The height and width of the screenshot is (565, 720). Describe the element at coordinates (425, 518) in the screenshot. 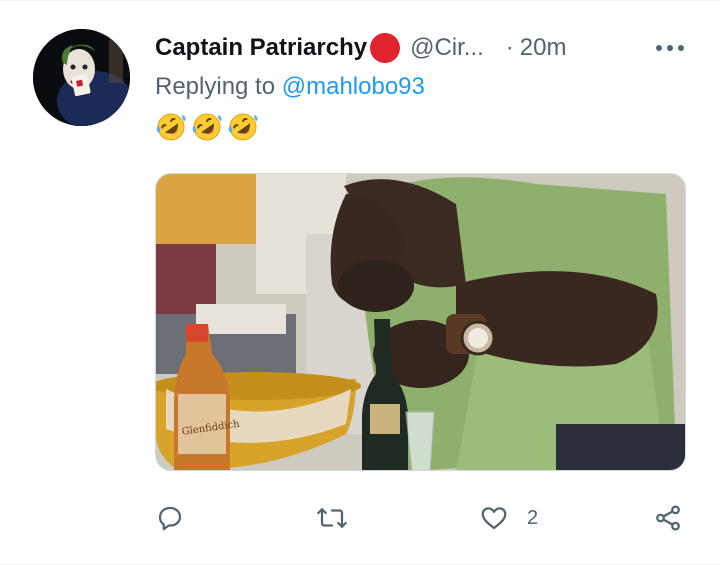

I see `tweet-actions: 2` at that location.